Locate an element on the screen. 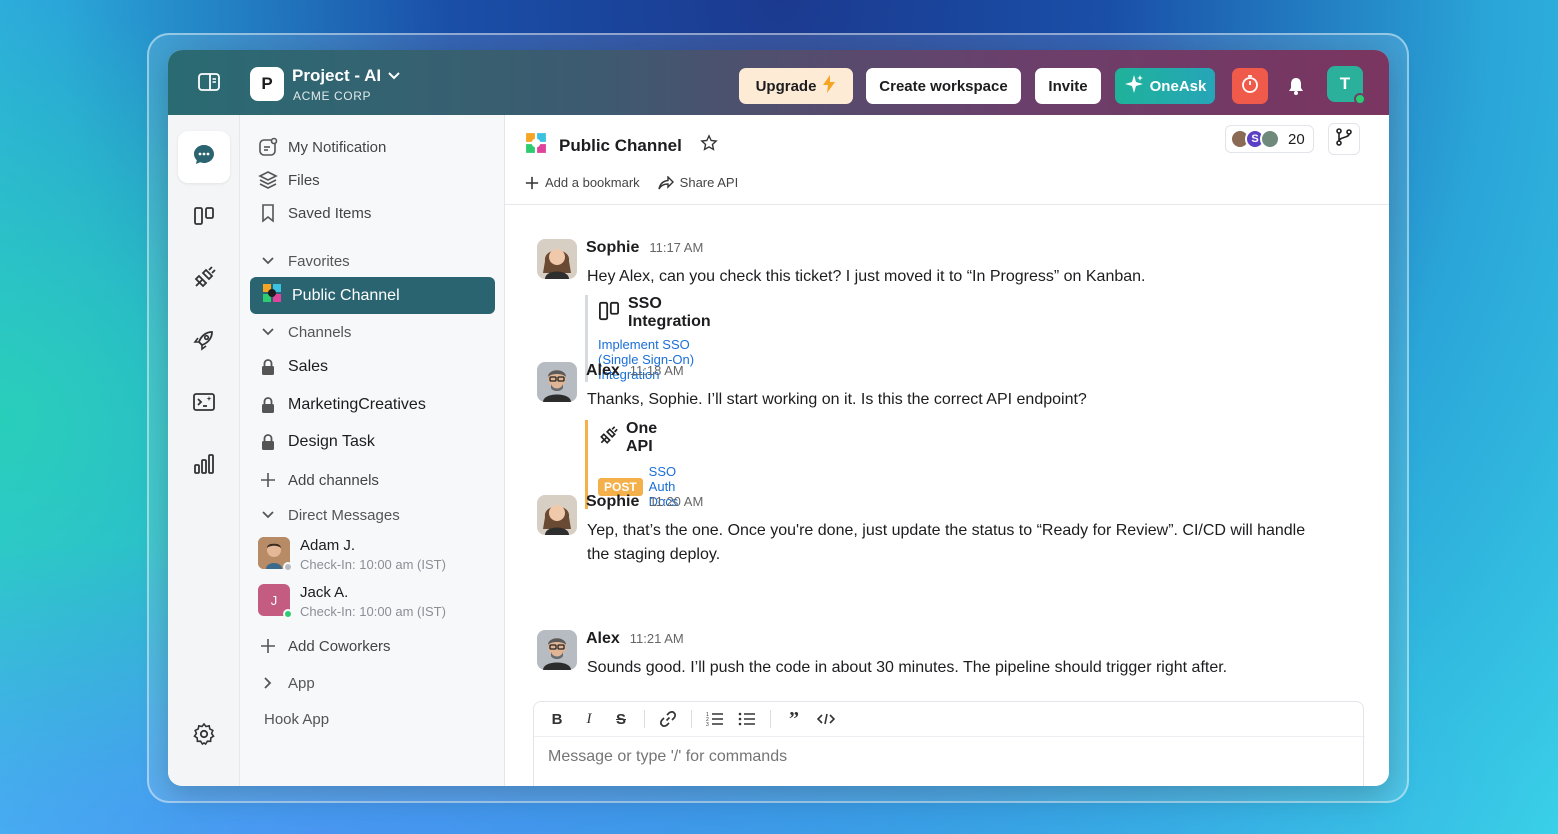 The image size is (1558, 834). favorites-section-toggle: Favorites is located at coordinates (304, 261).